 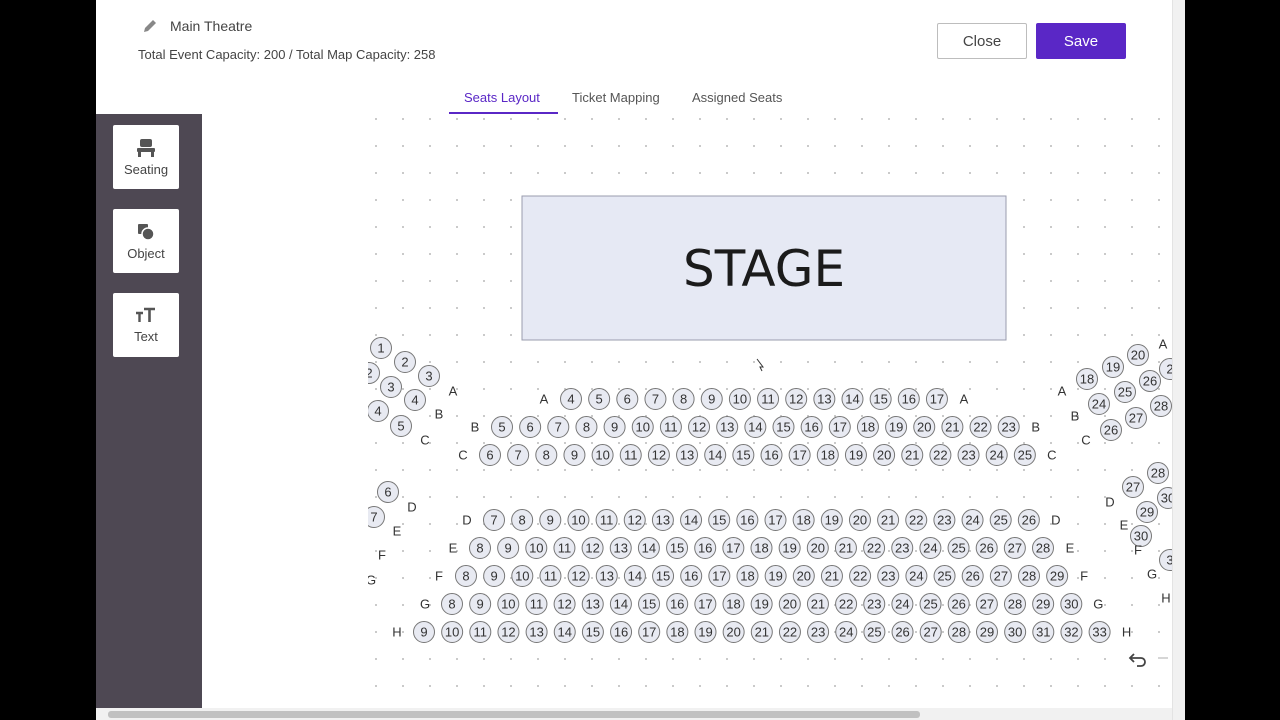 I want to click on seat: 6, so click(x=627, y=399).